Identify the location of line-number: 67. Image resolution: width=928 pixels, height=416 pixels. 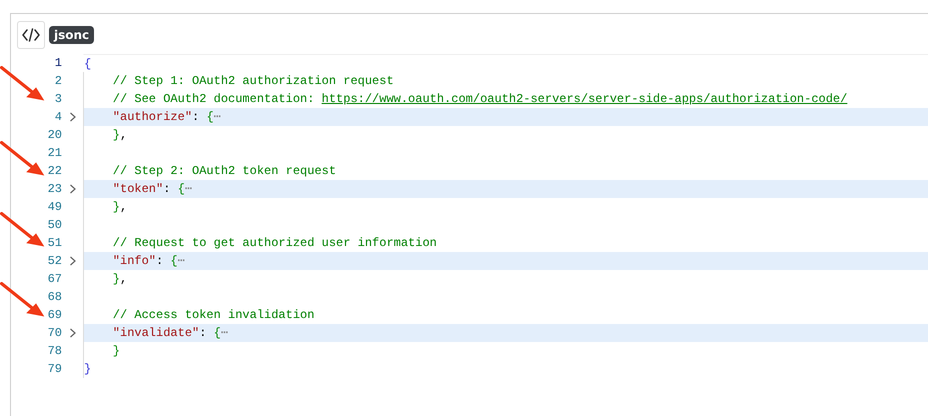
(54, 279).